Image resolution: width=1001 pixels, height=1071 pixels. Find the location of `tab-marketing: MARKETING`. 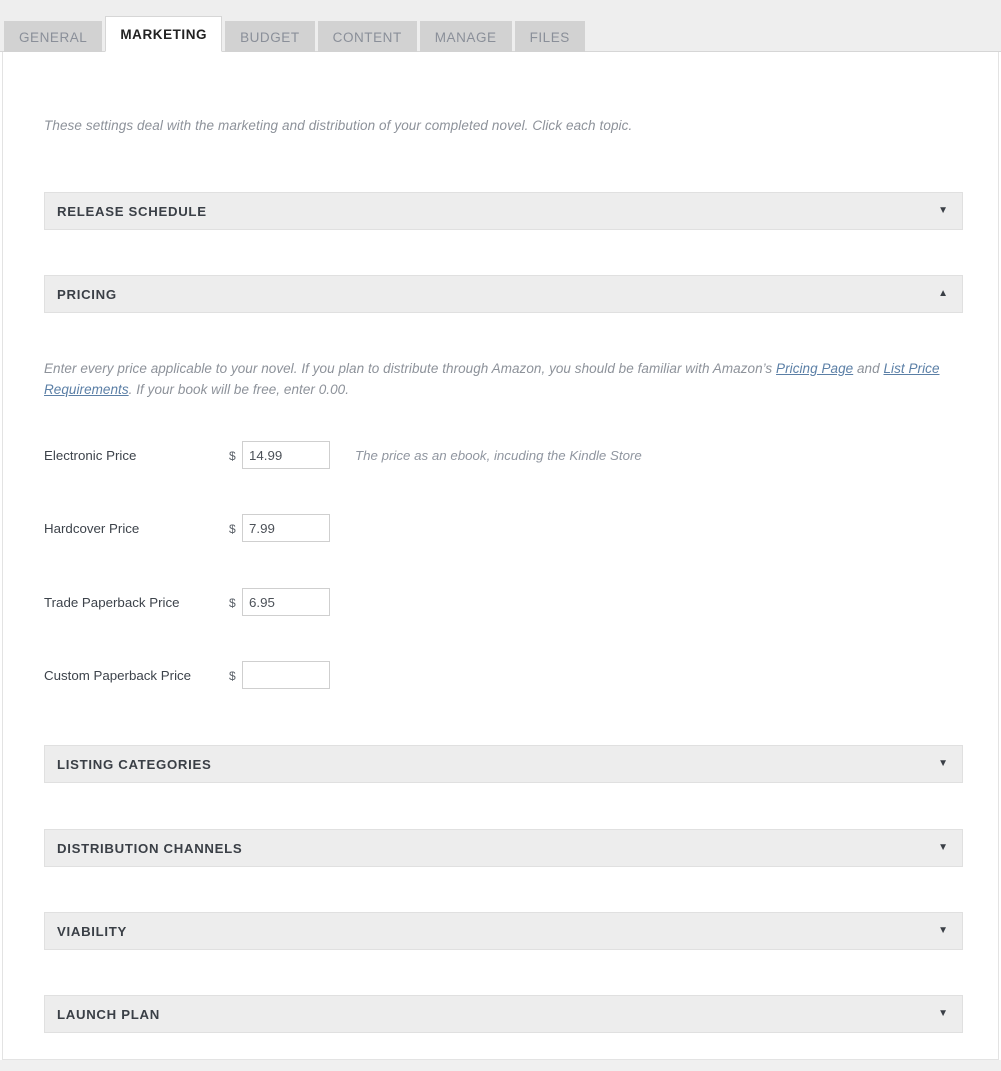

tab-marketing: MARKETING is located at coordinates (164, 34).